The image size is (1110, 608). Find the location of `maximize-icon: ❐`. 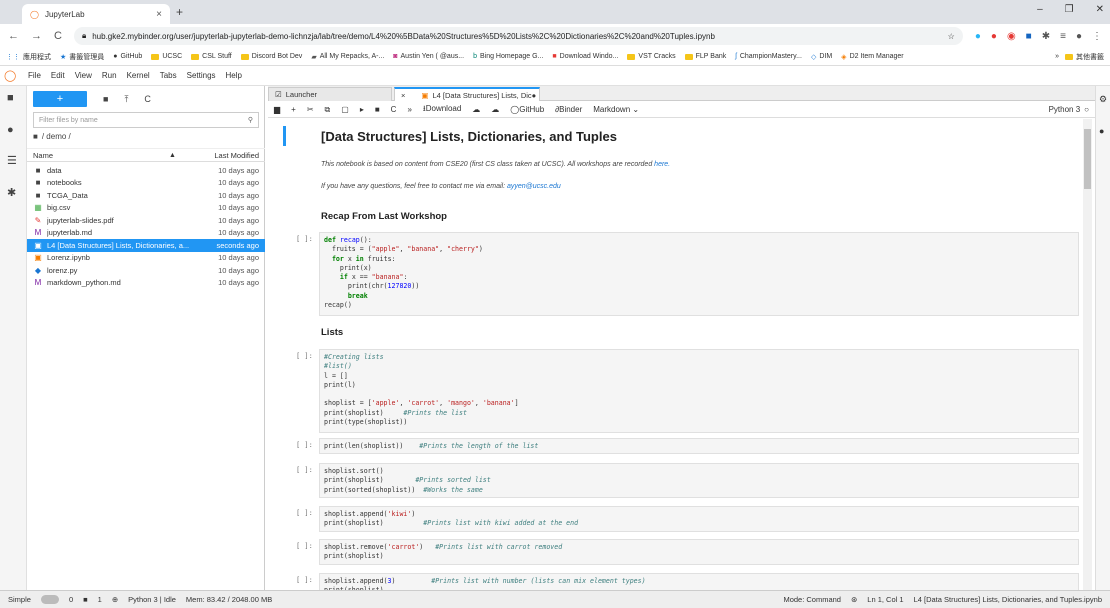

maximize-icon: ❐ is located at coordinates (1069, 9).